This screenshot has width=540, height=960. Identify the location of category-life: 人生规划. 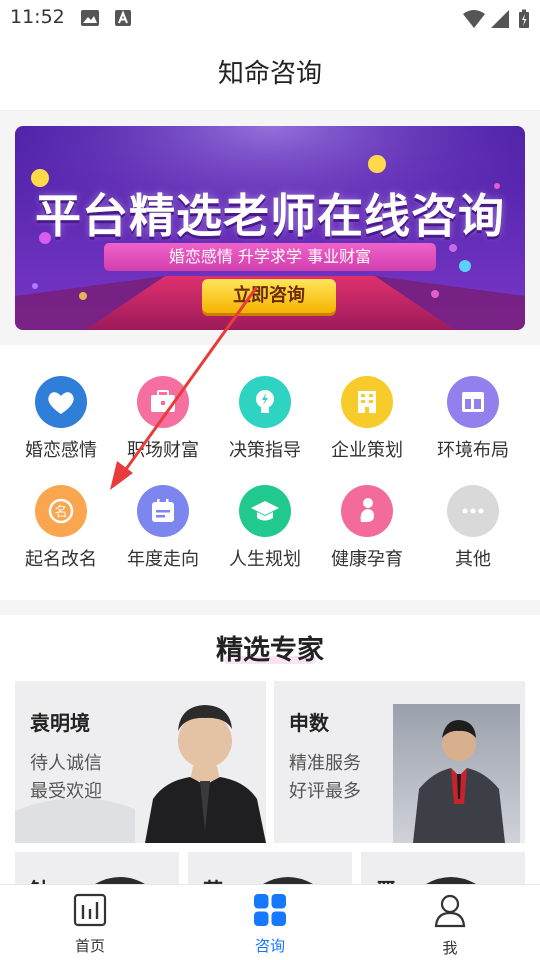
(265, 535).